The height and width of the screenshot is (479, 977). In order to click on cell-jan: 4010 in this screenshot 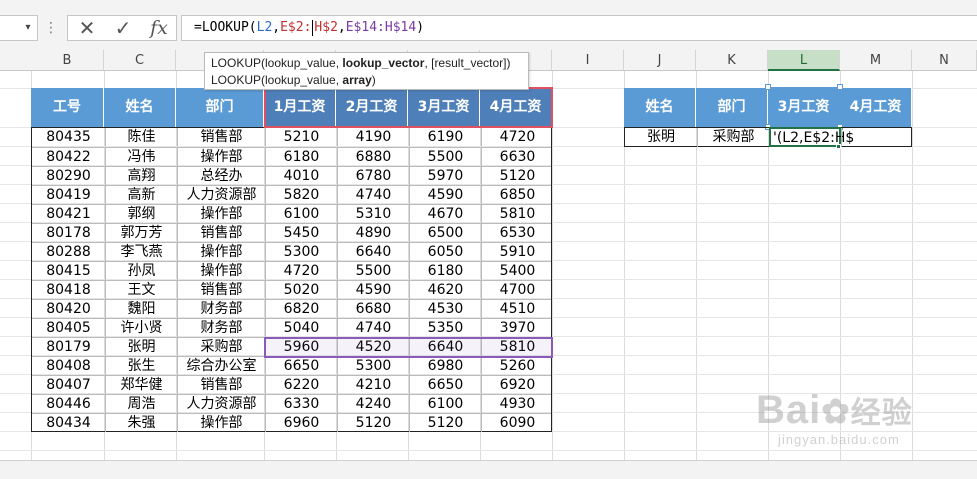, I will do `click(301, 176)`.